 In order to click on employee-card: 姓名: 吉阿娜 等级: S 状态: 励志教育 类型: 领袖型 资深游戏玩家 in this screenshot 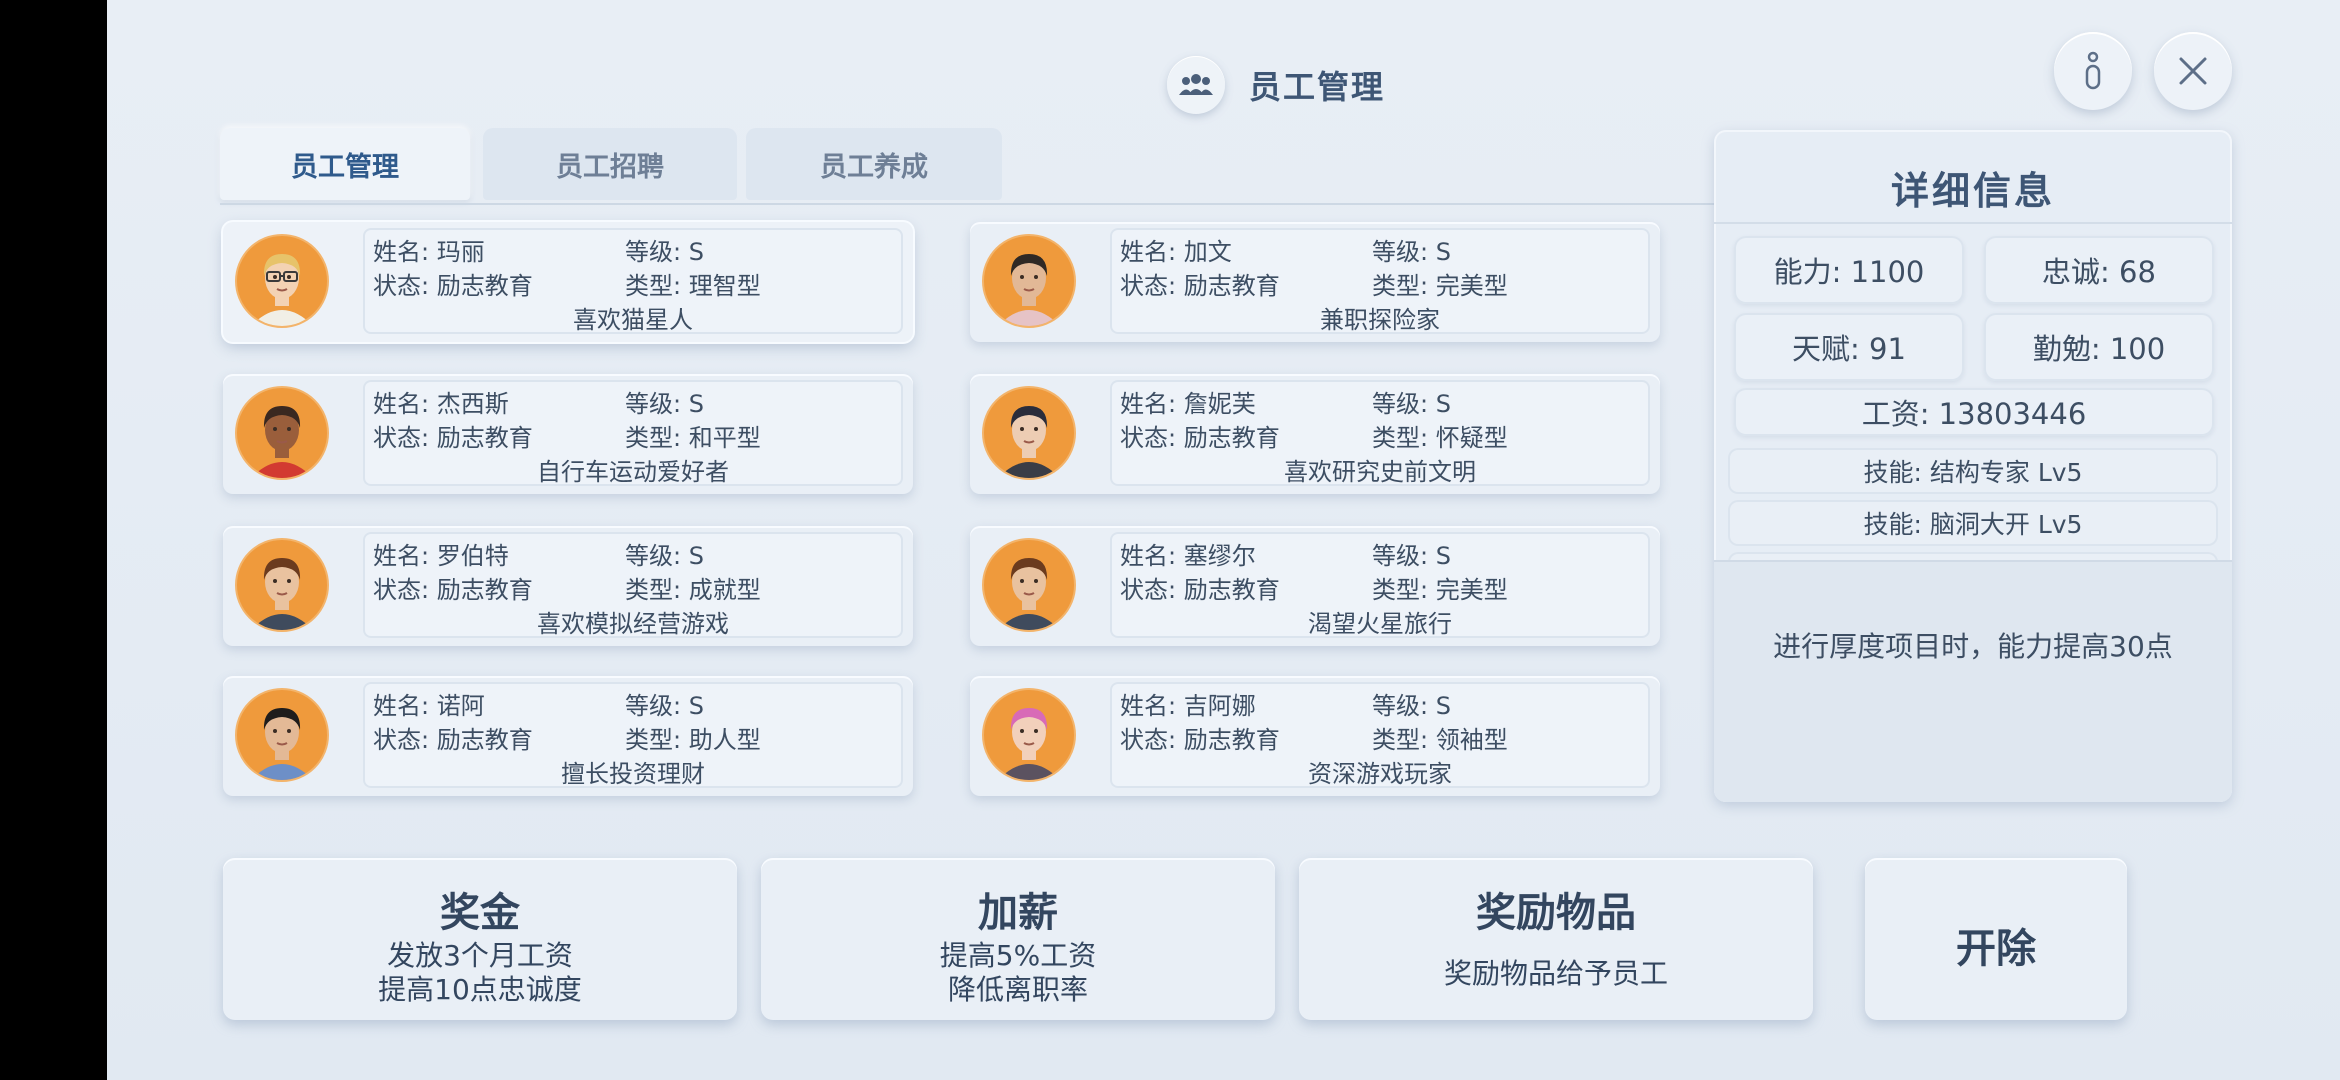, I will do `click(1315, 736)`.